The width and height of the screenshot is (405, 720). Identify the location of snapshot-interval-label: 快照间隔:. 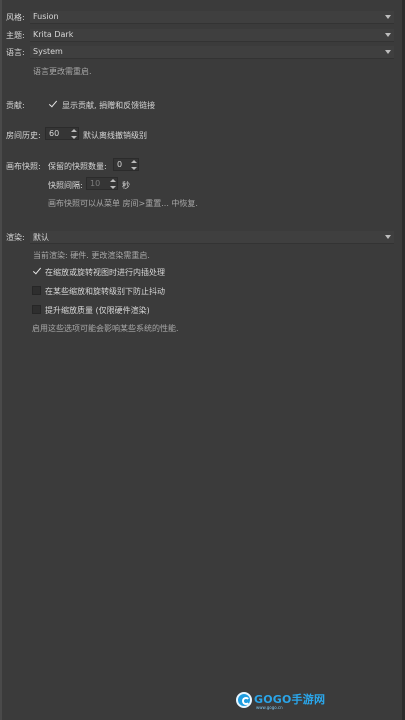
(65, 185).